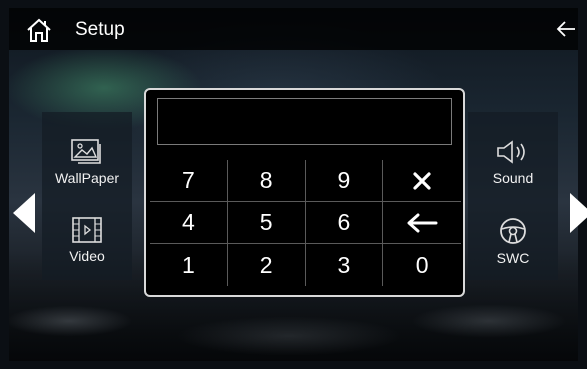  I want to click on tile-label: WallPaper, so click(87, 178).